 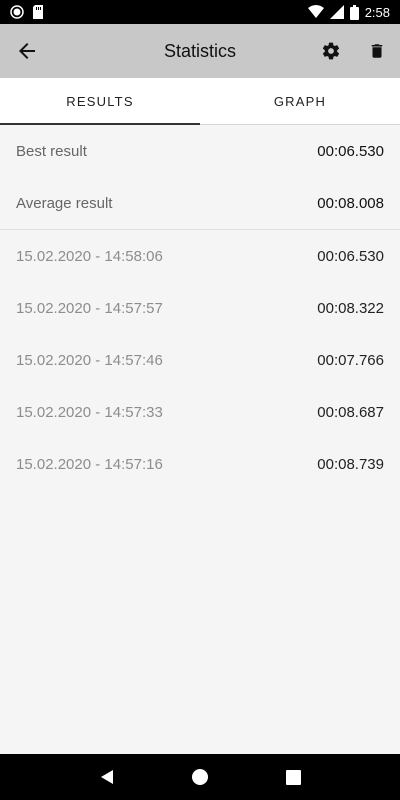 I want to click on settings-button, so click(x=331, y=51).